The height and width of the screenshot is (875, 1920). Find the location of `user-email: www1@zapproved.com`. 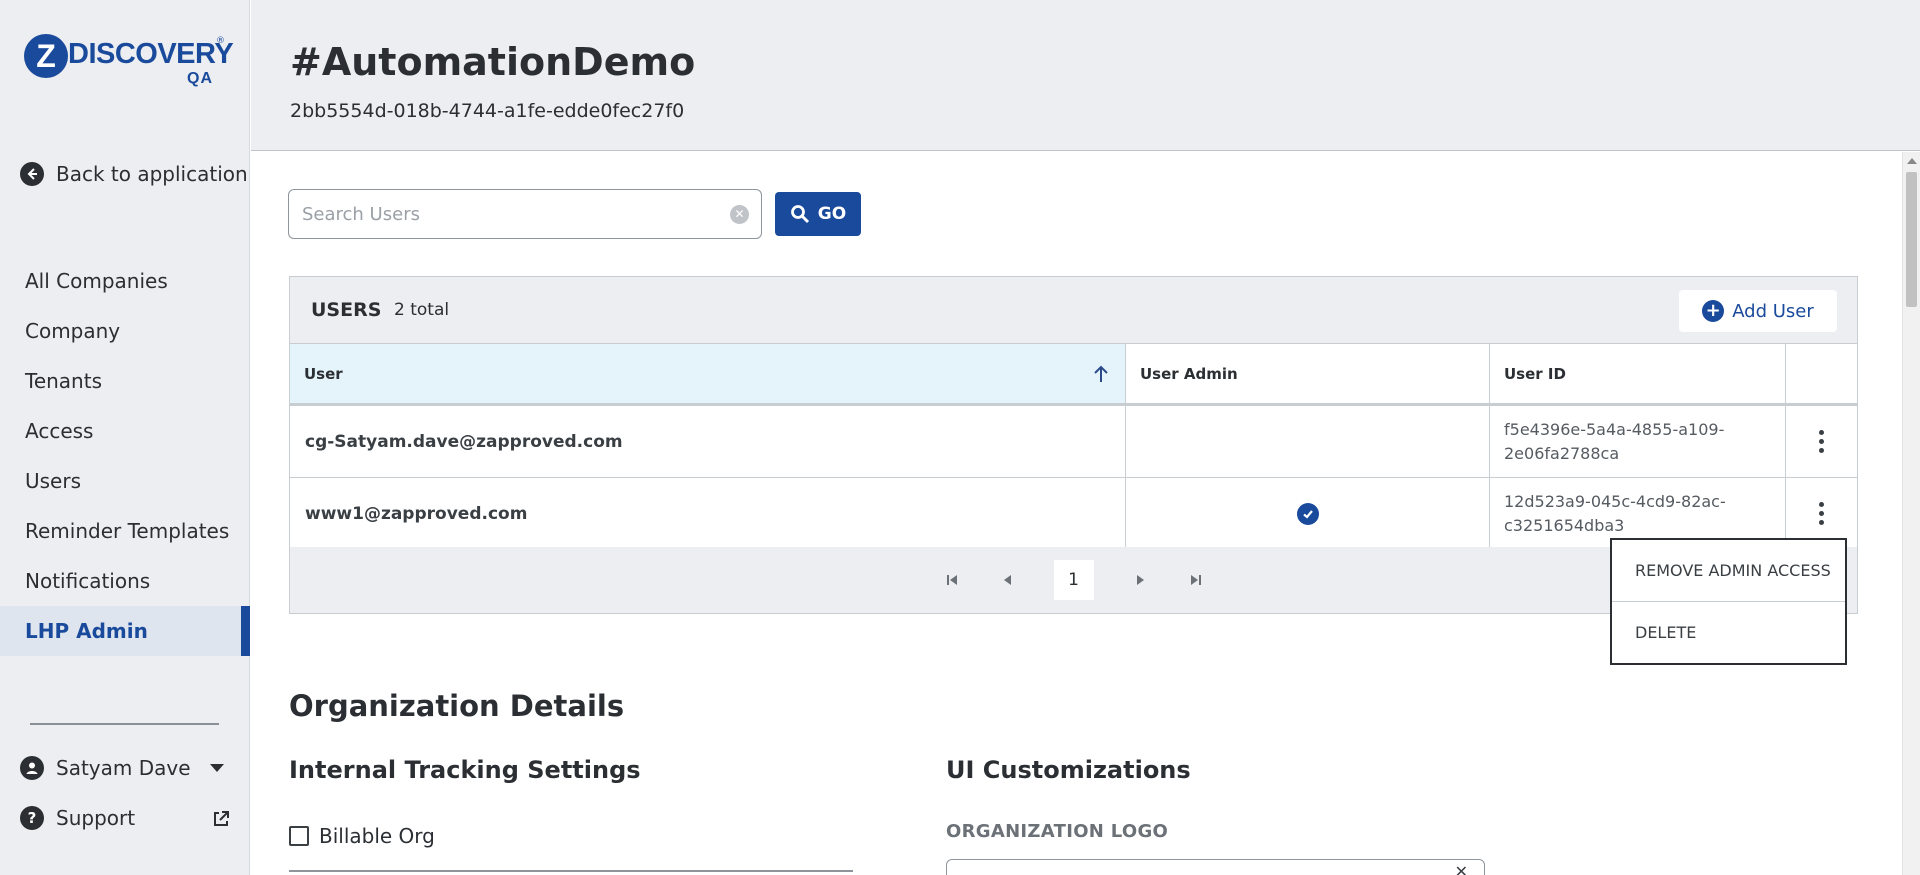

user-email: www1@zapproved.com is located at coordinates (708, 513).